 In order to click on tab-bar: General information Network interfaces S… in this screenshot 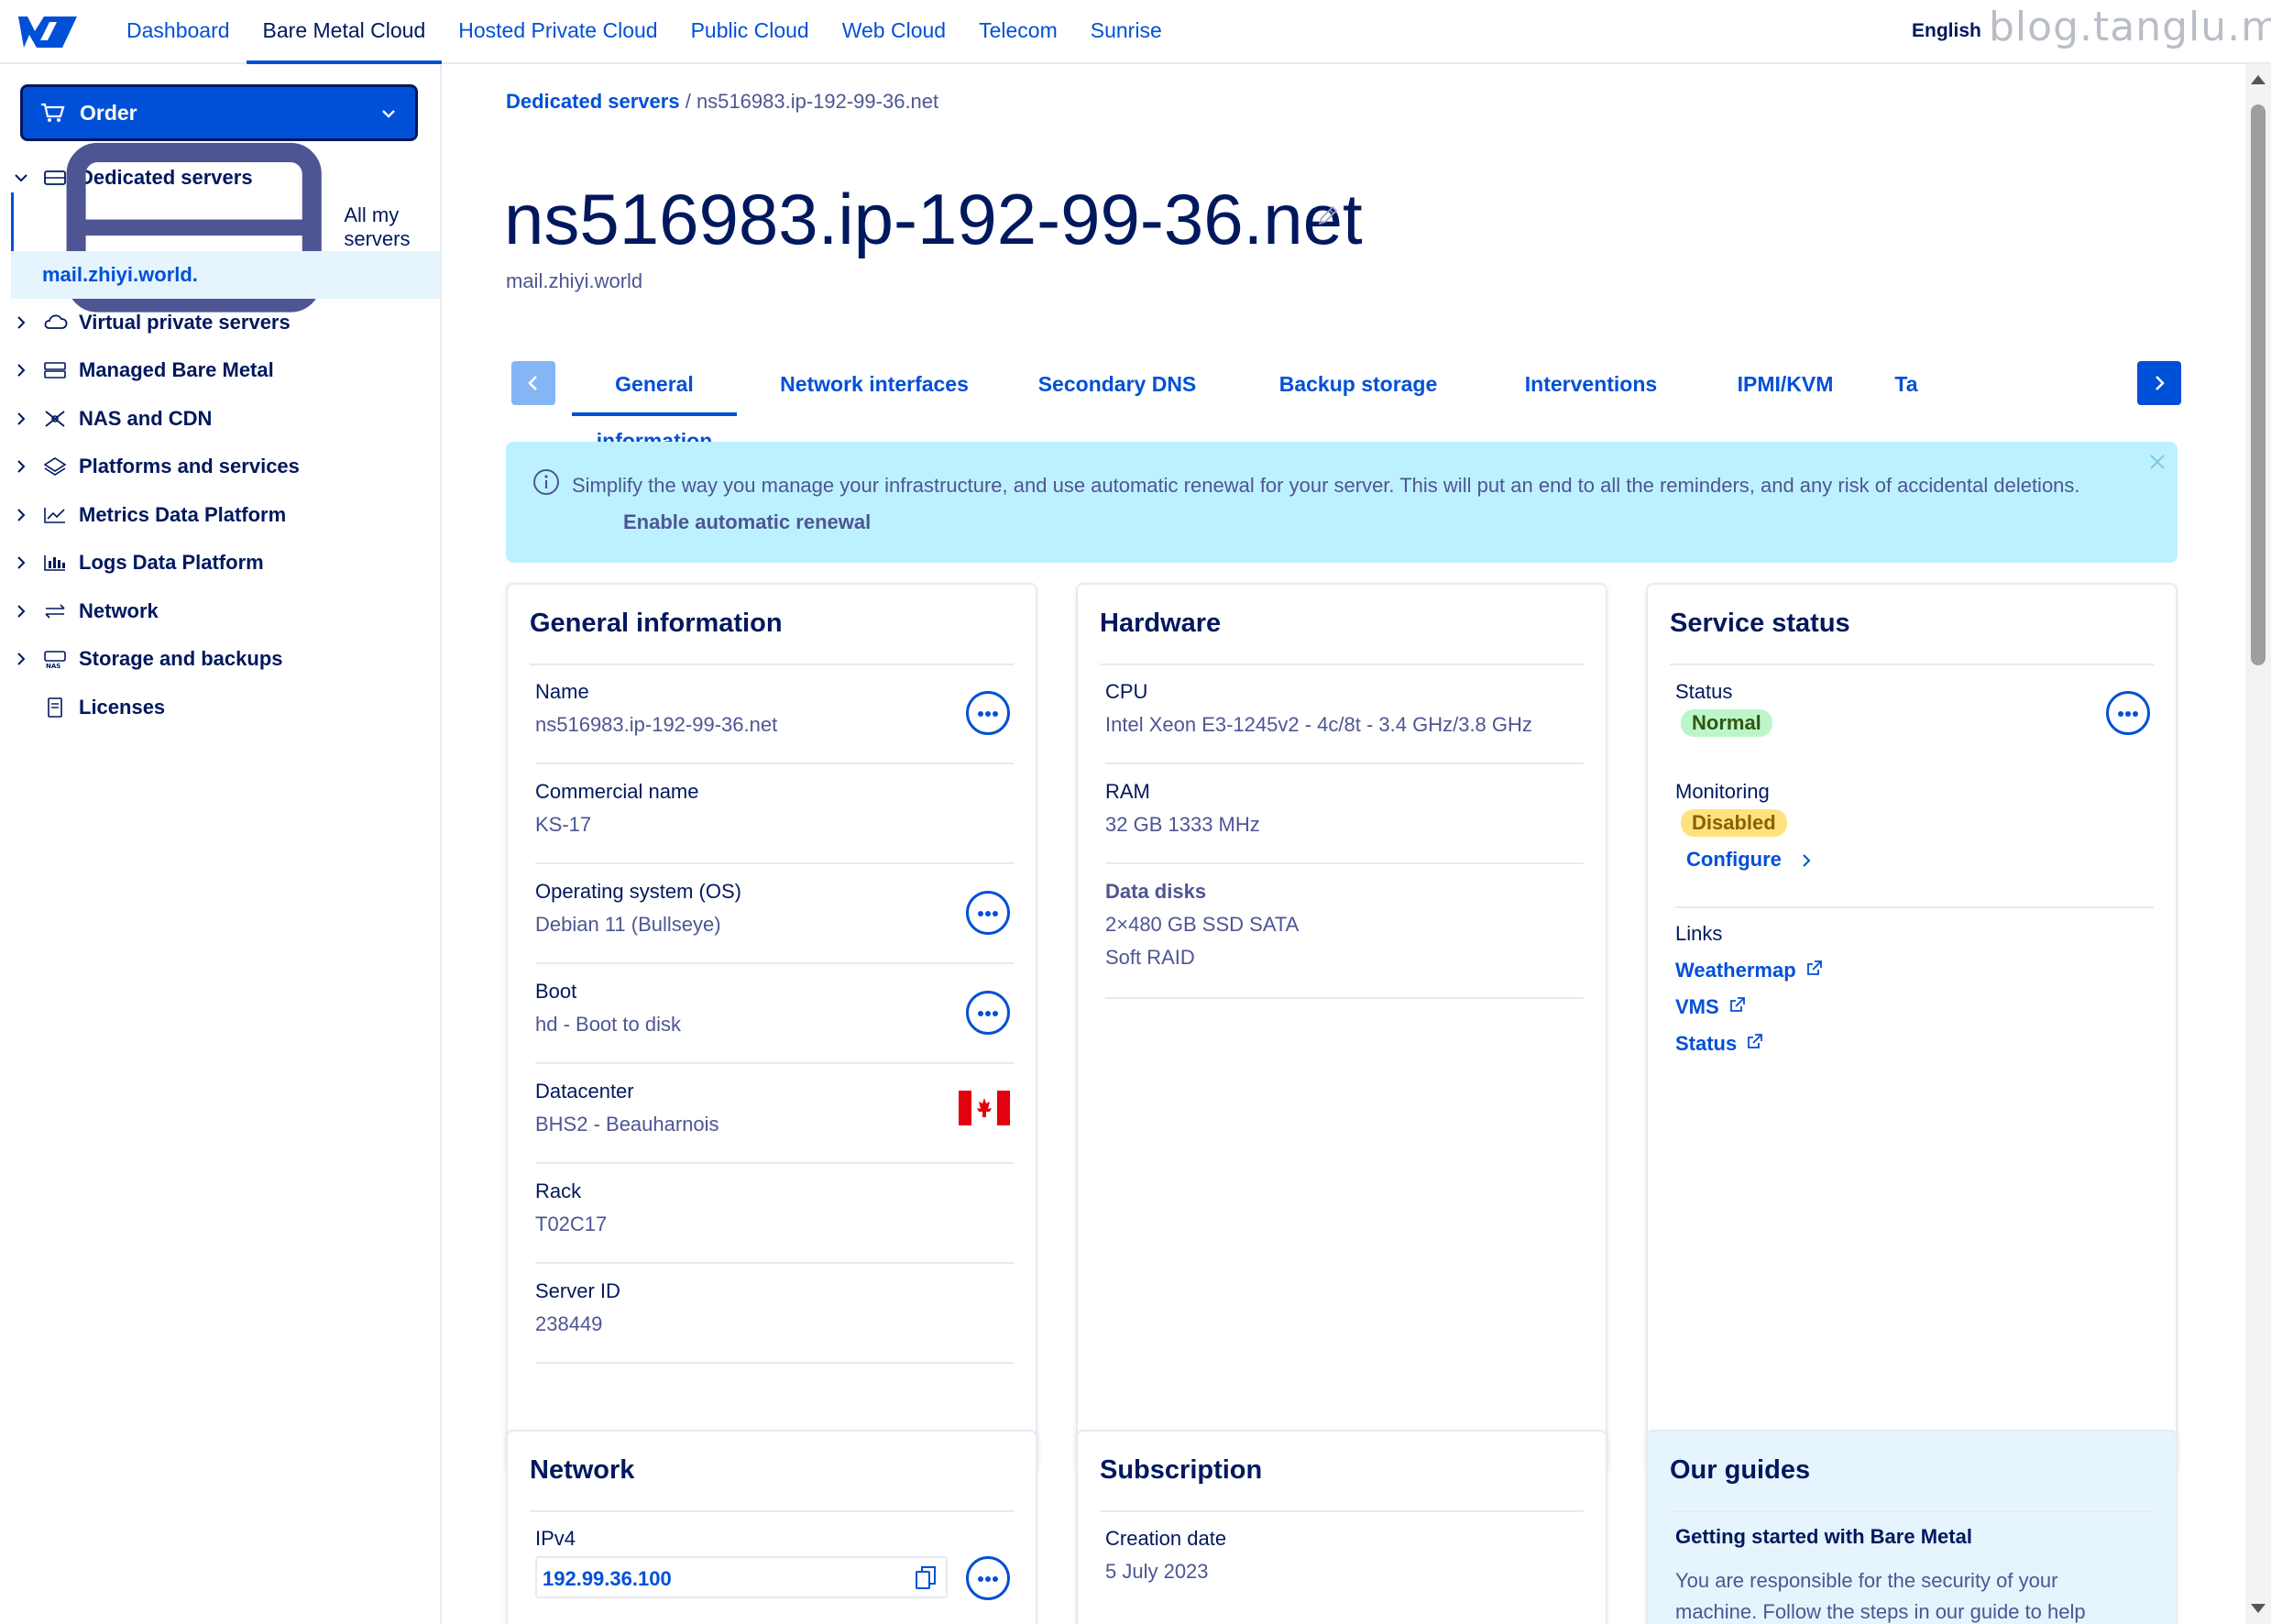, I will do `click(1356, 404)`.